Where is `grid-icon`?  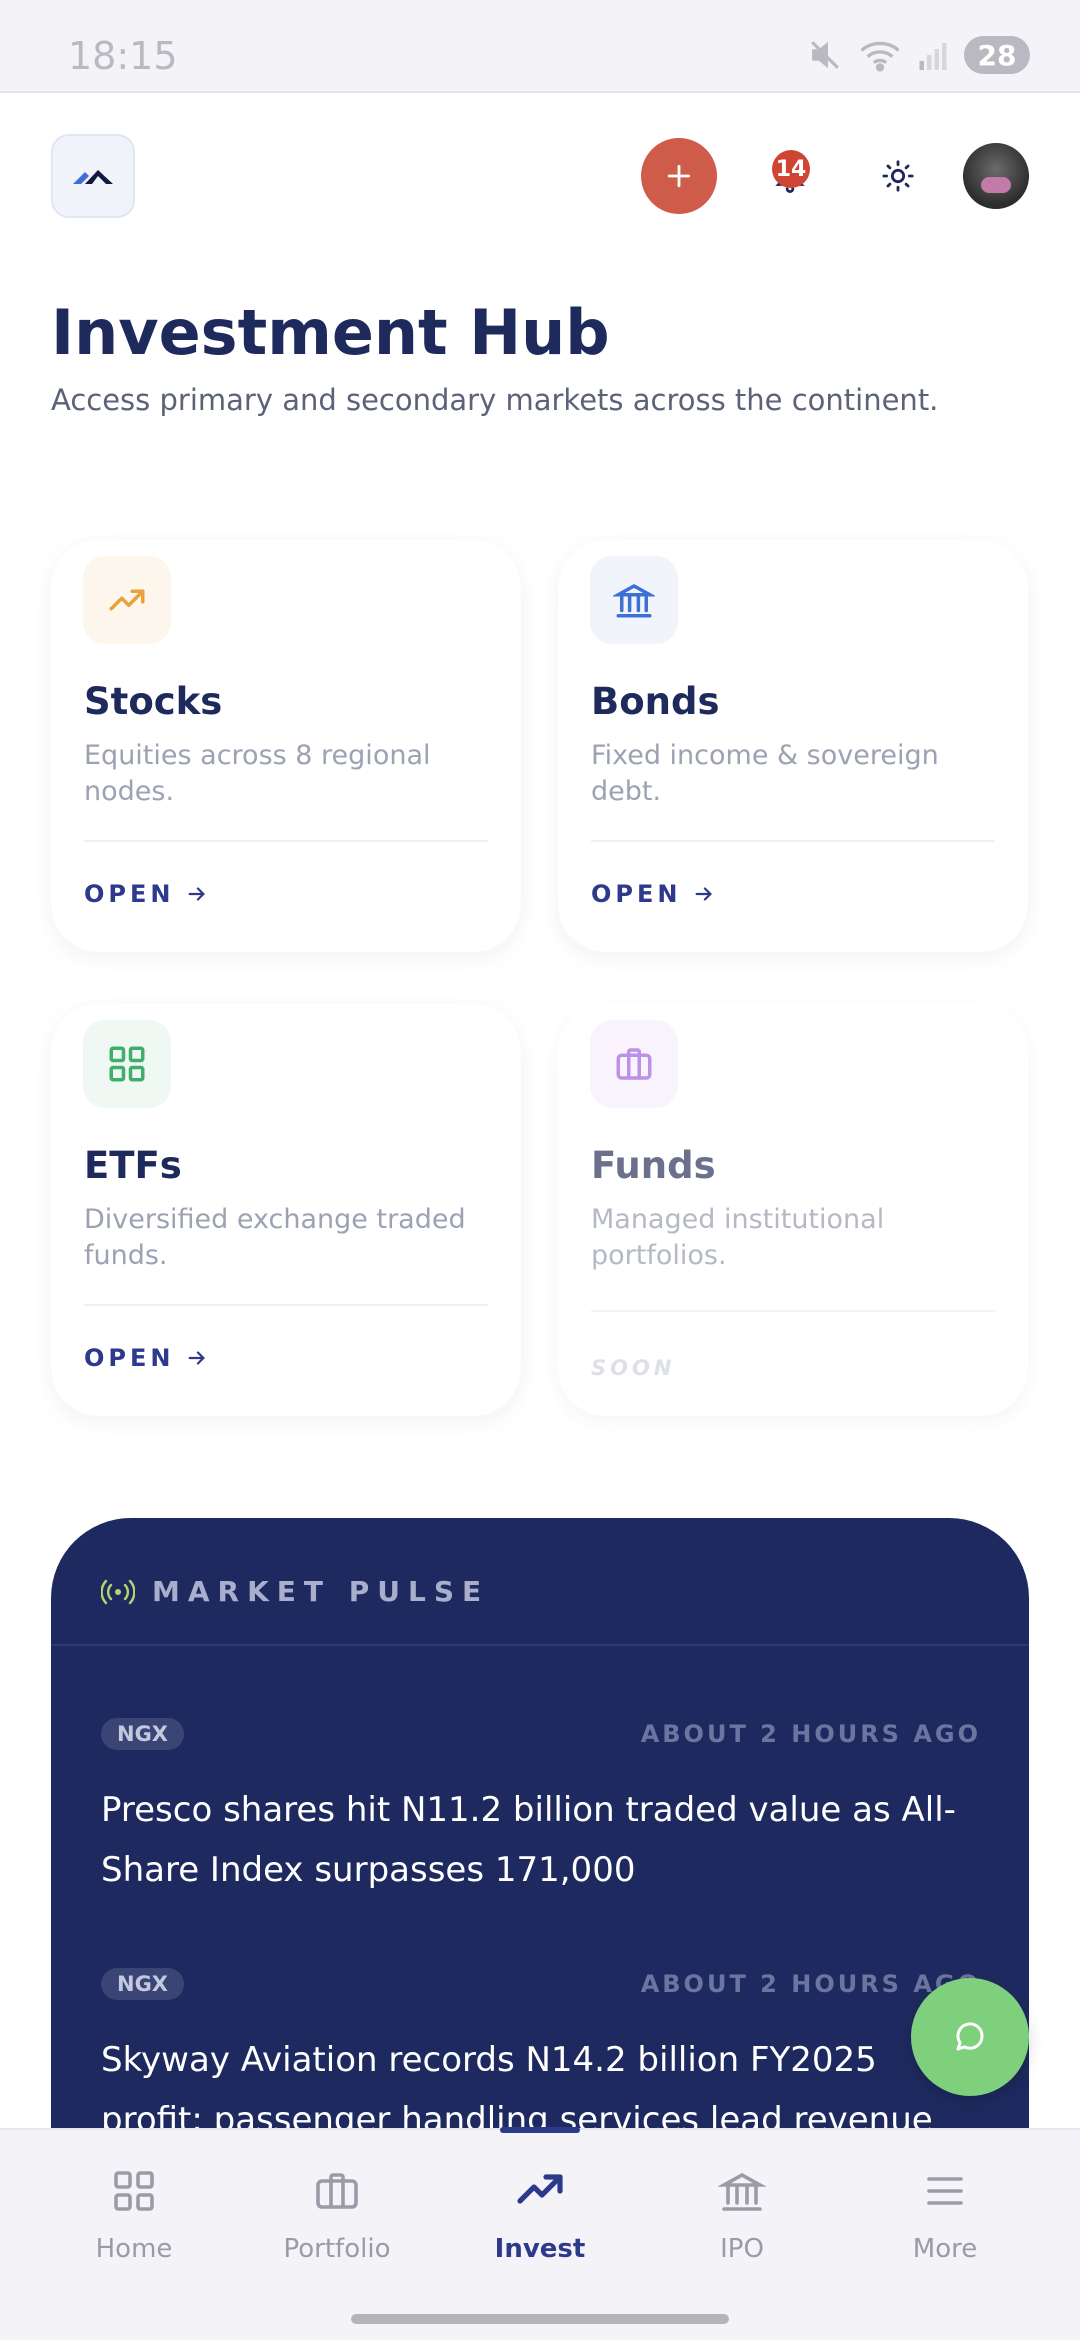 grid-icon is located at coordinates (127, 1064).